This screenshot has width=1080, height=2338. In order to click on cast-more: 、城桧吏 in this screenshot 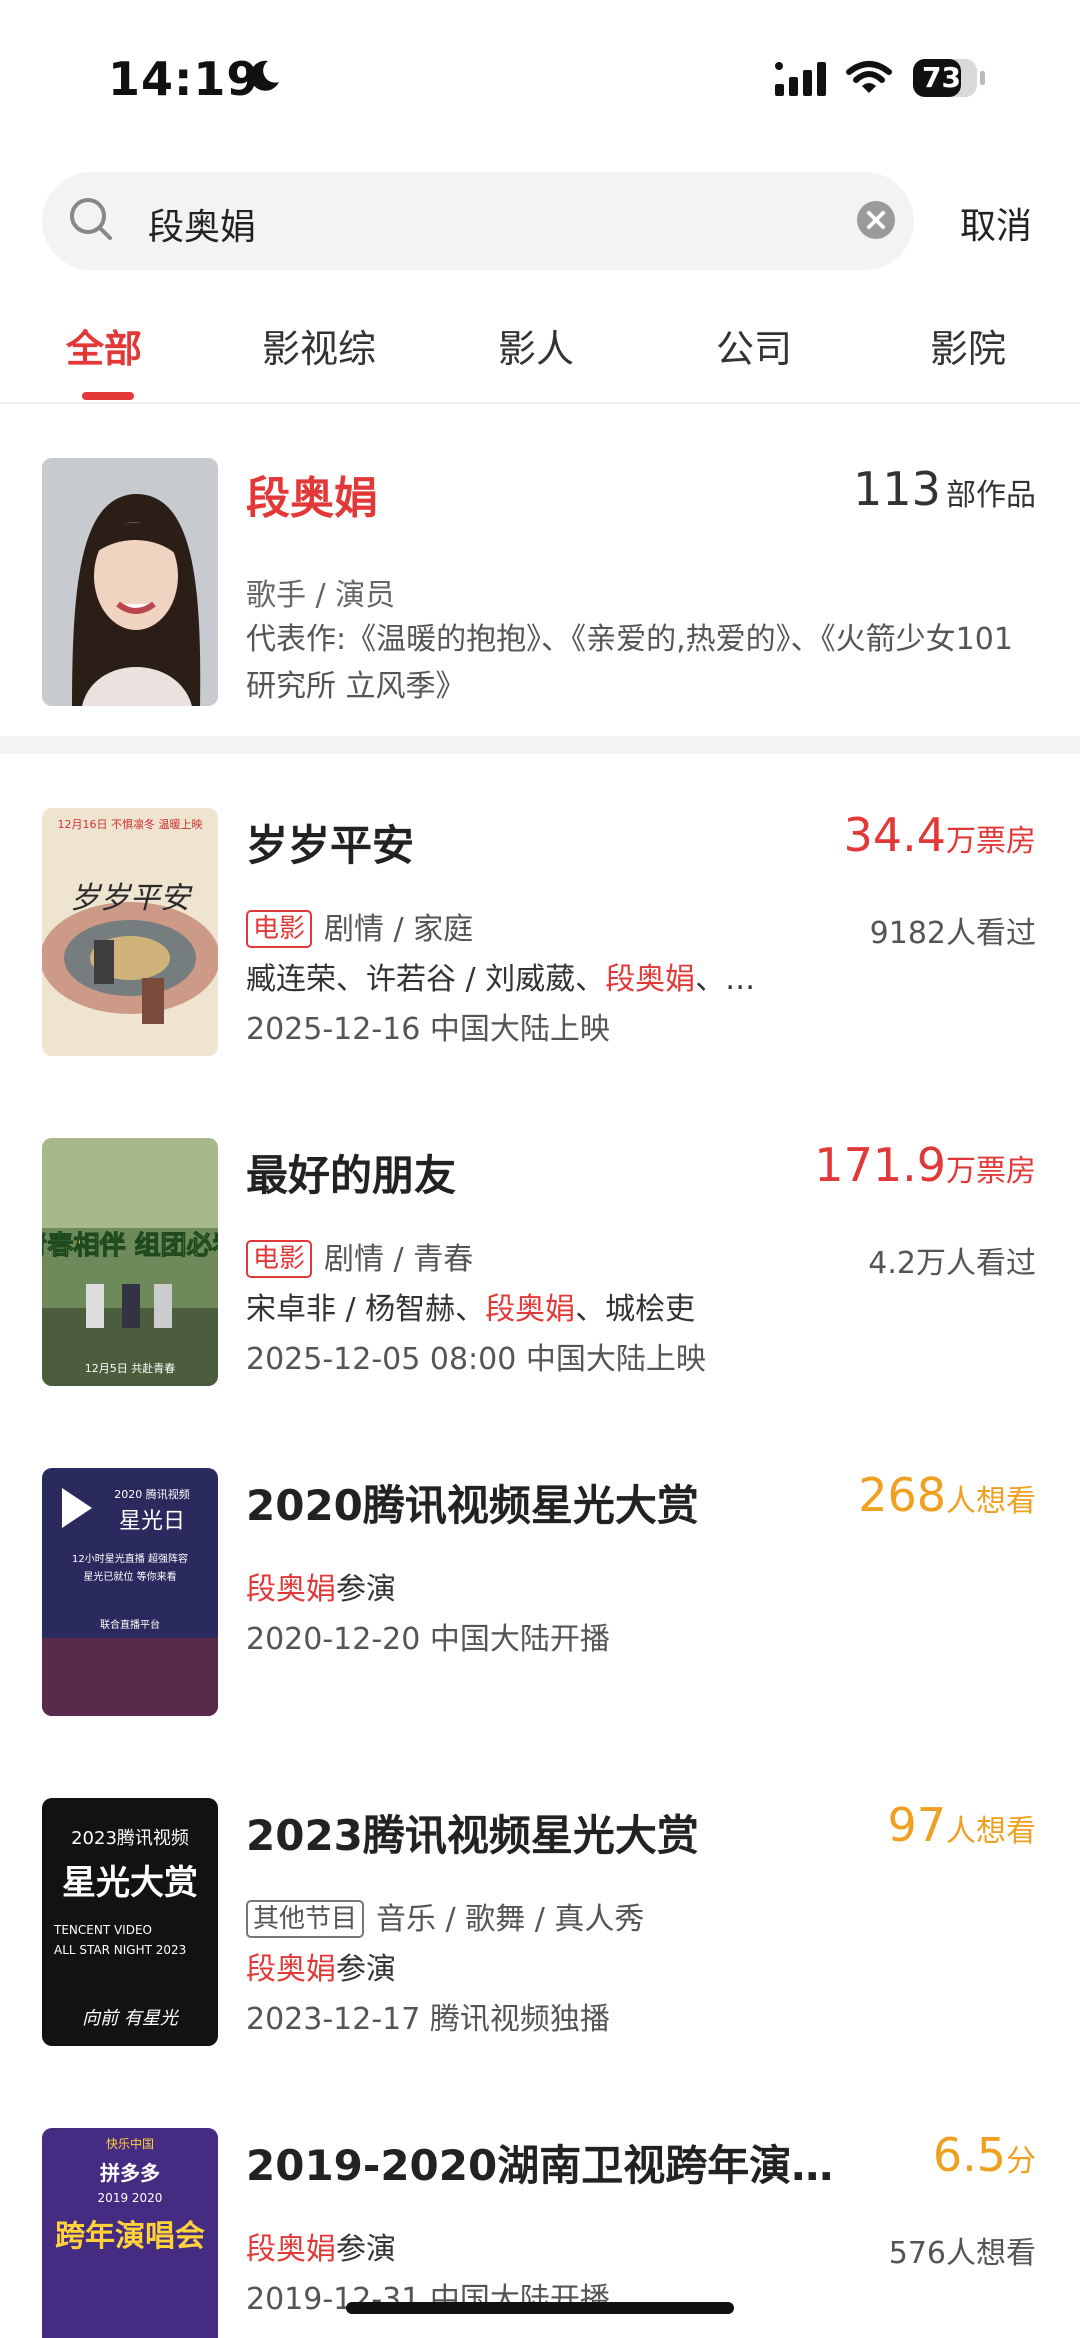, I will do `click(635, 1309)`.